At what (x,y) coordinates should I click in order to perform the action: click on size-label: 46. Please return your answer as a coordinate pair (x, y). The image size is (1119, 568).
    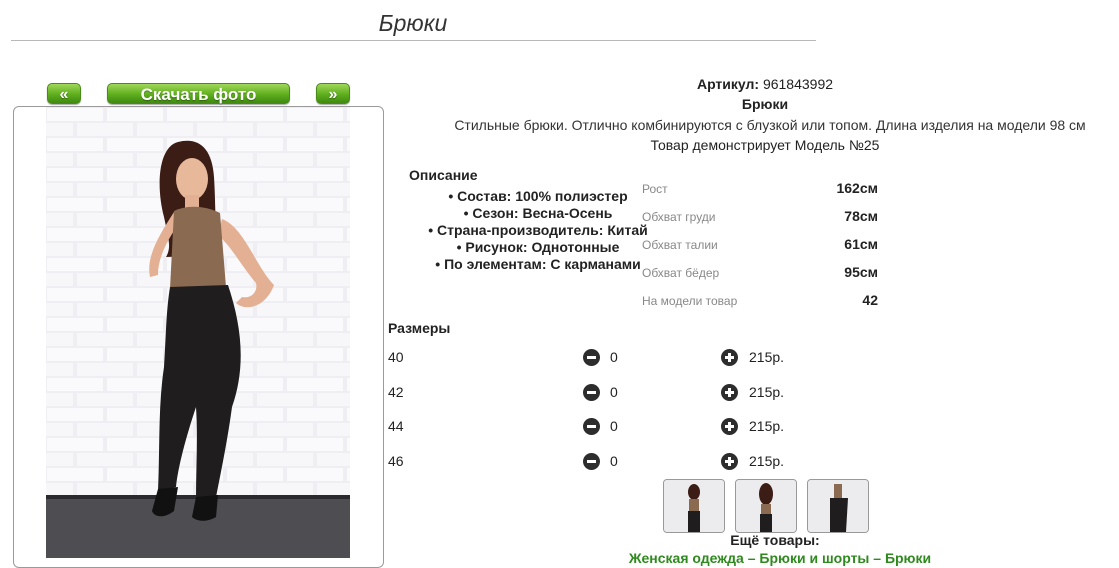
    Looking at the image, I should click on (396, 461).